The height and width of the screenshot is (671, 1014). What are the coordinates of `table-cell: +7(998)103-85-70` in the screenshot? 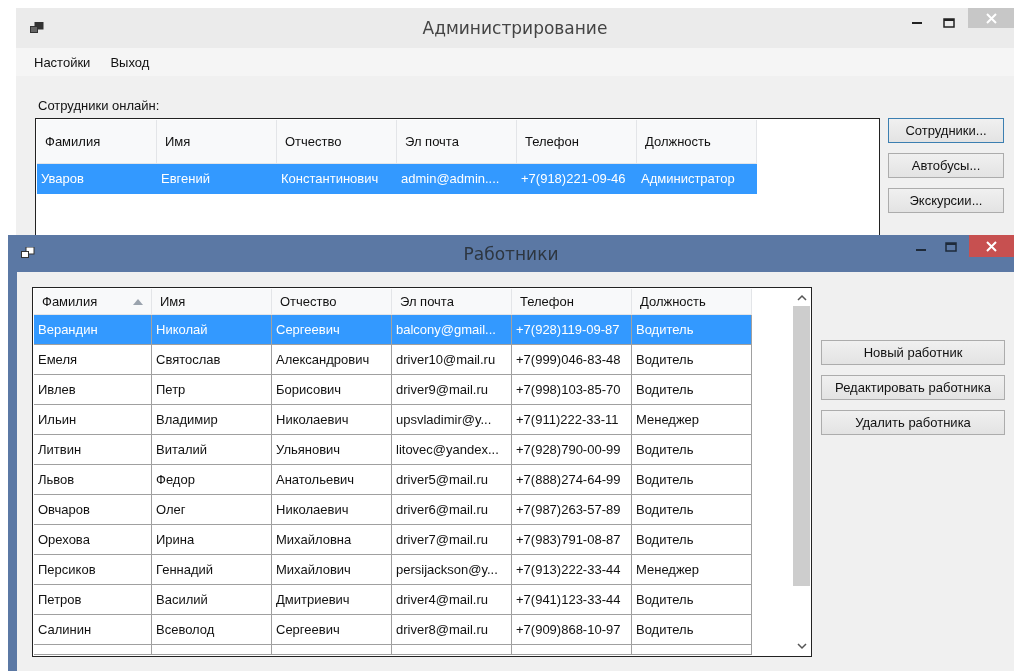 It's located at (572, 390).